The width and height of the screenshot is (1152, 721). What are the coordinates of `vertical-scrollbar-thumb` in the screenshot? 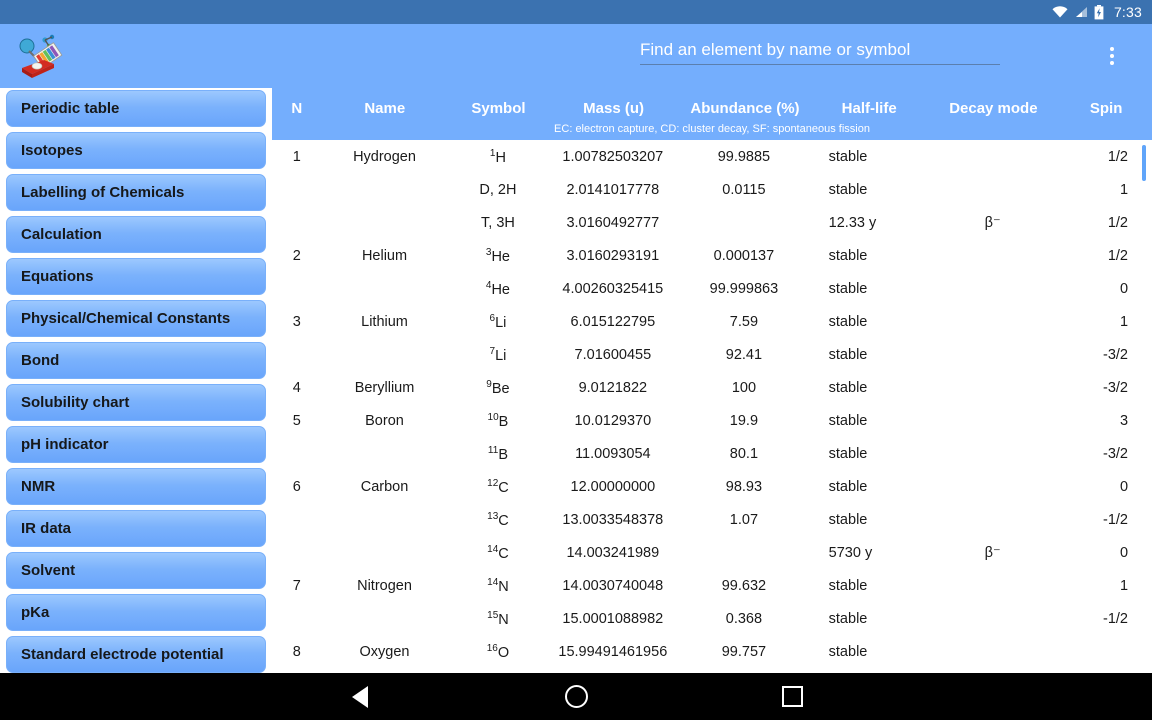 It's located at (1144, 163).